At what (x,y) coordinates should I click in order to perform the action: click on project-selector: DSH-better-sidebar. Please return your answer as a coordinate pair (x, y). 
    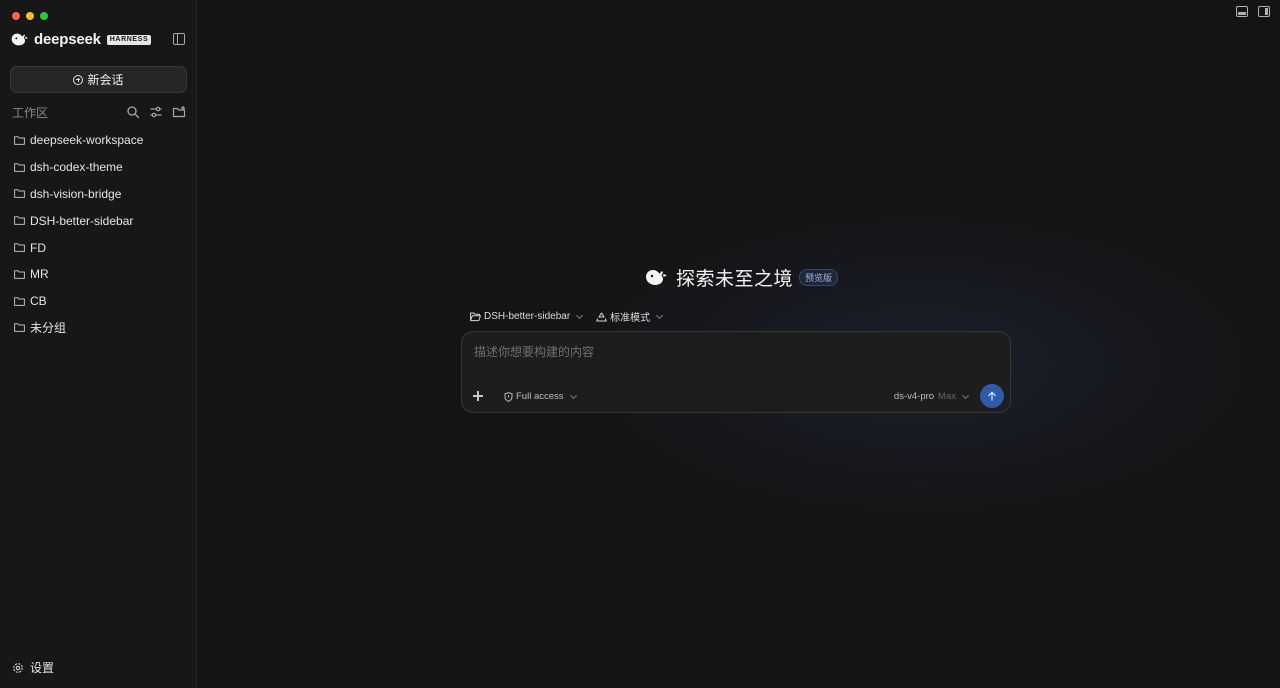
    Looking at the image, I should click on (527, 316).